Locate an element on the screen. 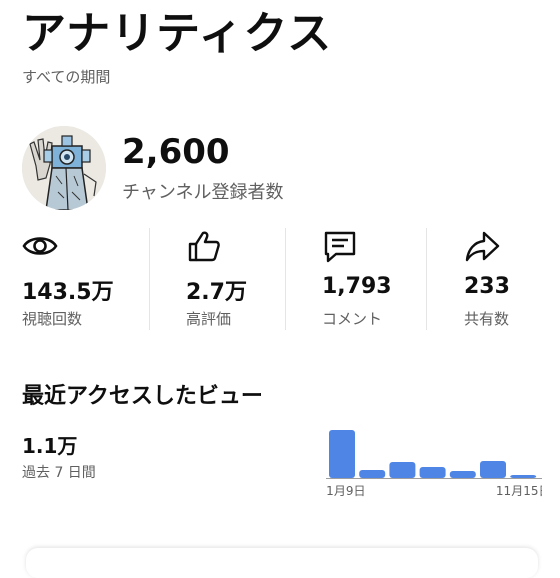  next-card is located at coordinates (282, 563).